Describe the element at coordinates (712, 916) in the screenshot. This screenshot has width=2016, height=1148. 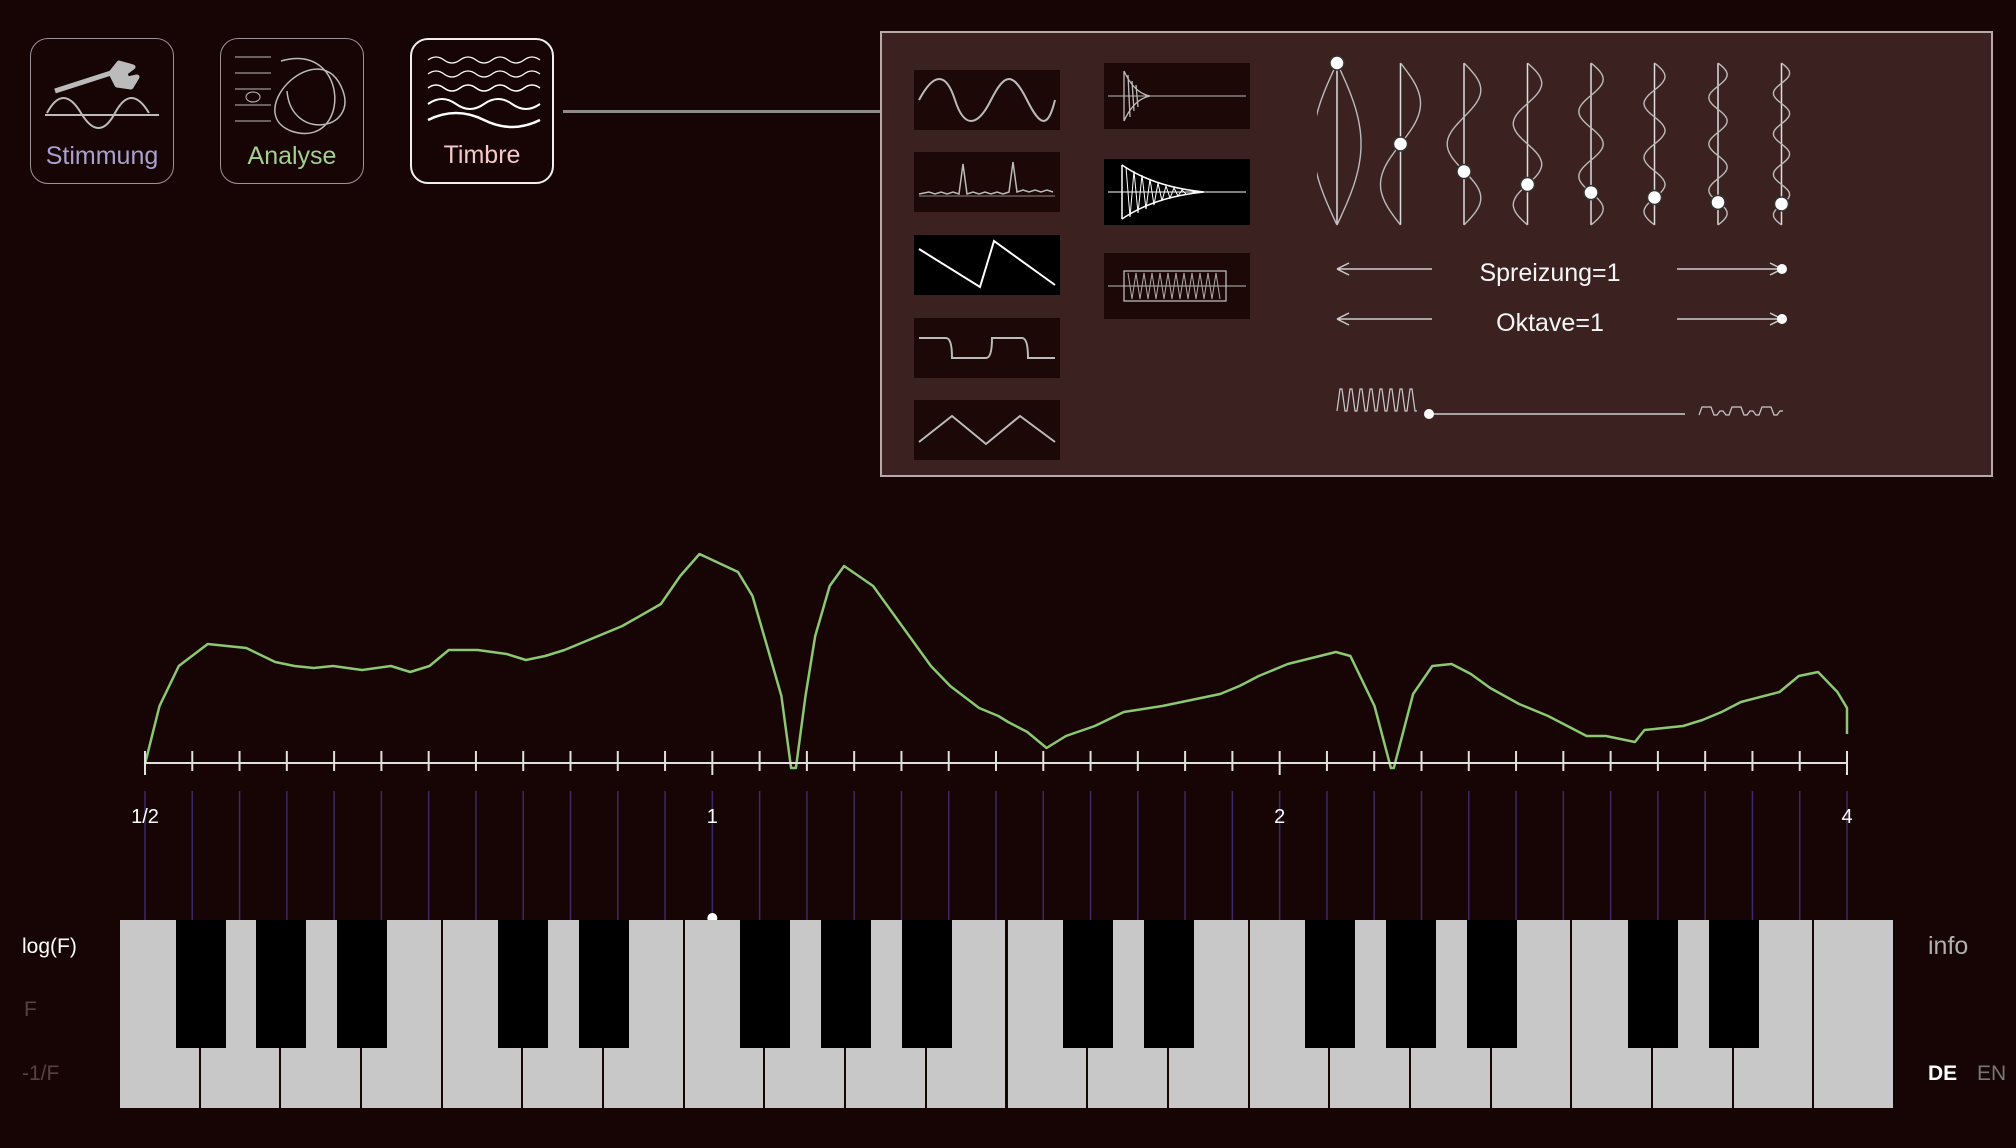
I see `root-marker` at that location.